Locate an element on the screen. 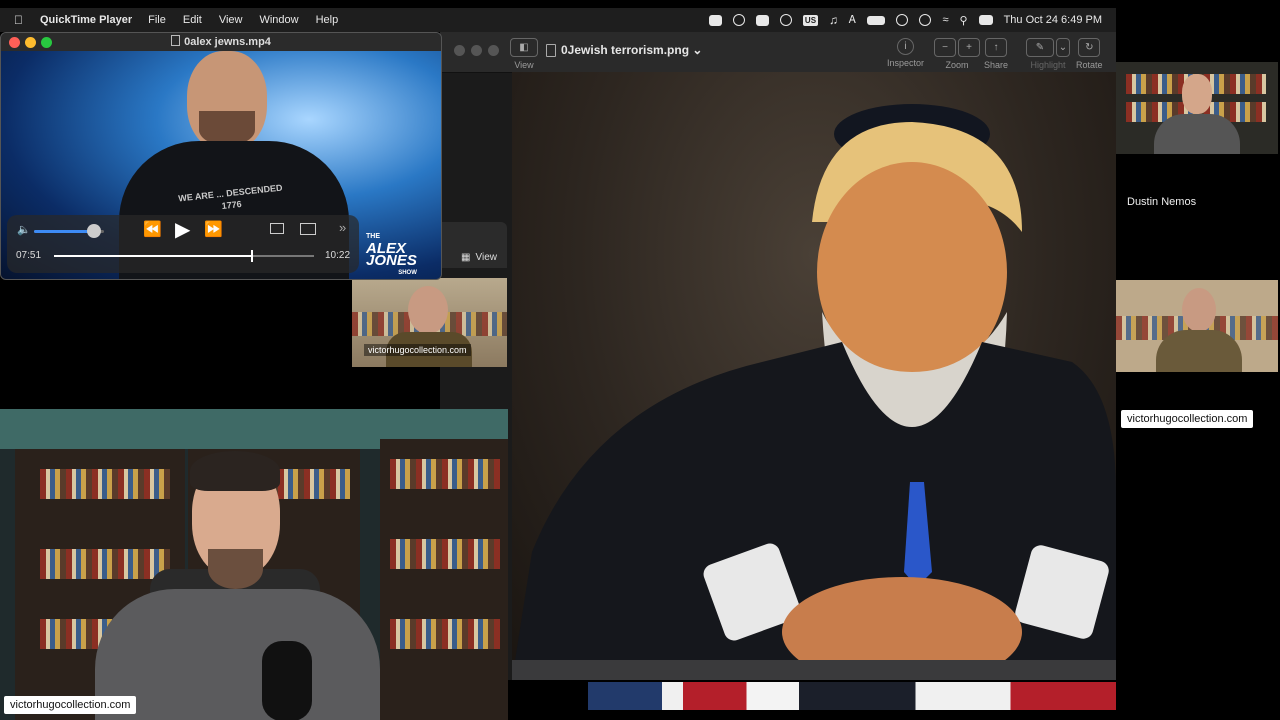 This screenshot has height=720, width=1280. airplay-icon is located at coordinates (277, 228).